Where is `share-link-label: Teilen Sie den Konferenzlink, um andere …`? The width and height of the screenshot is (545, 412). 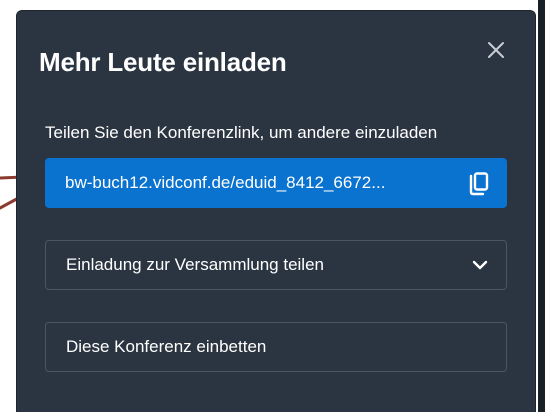
share-link-label: Teilen Sie den Konferenzlink, um andere … is located at coordinates (241, 132).